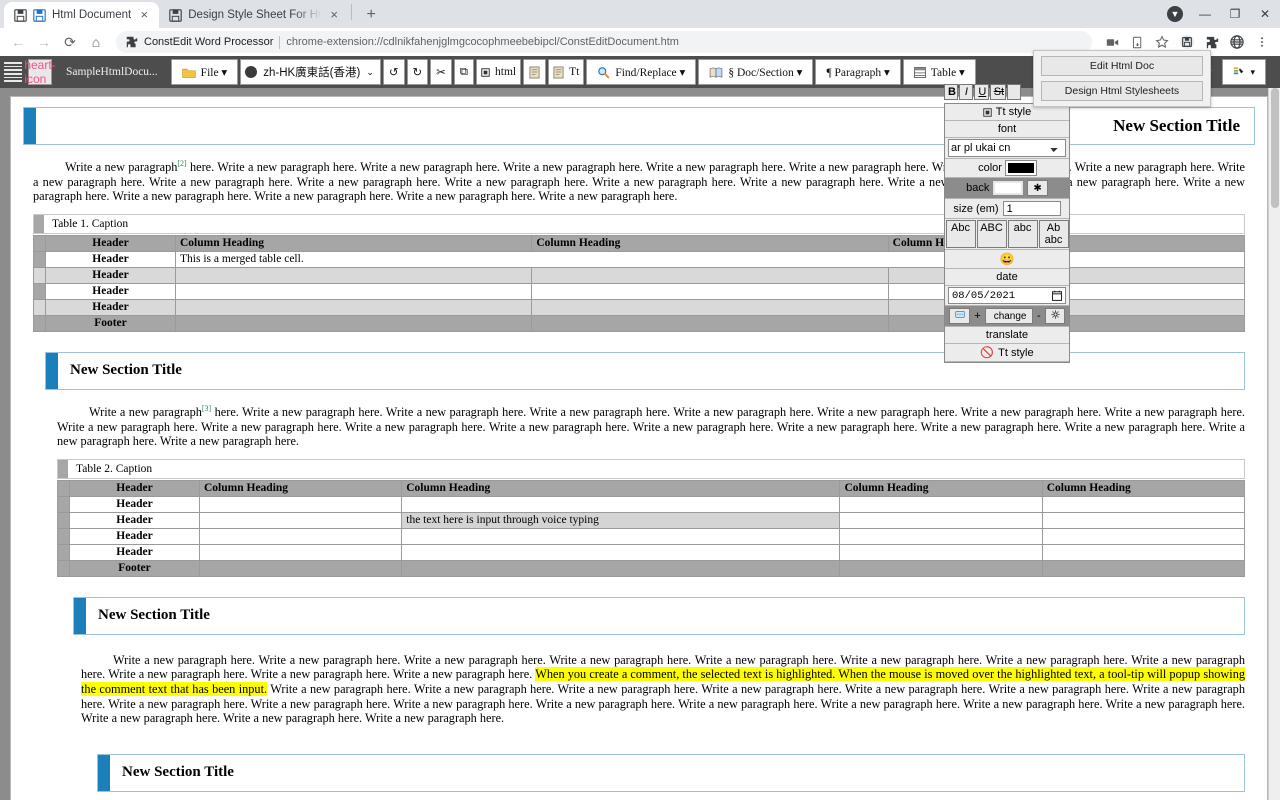 The height and width of the screenshot is (800, 1280). Describe the element at coordinates (44, 42) in the screenshot. I see `forward-icon: →` at that location.